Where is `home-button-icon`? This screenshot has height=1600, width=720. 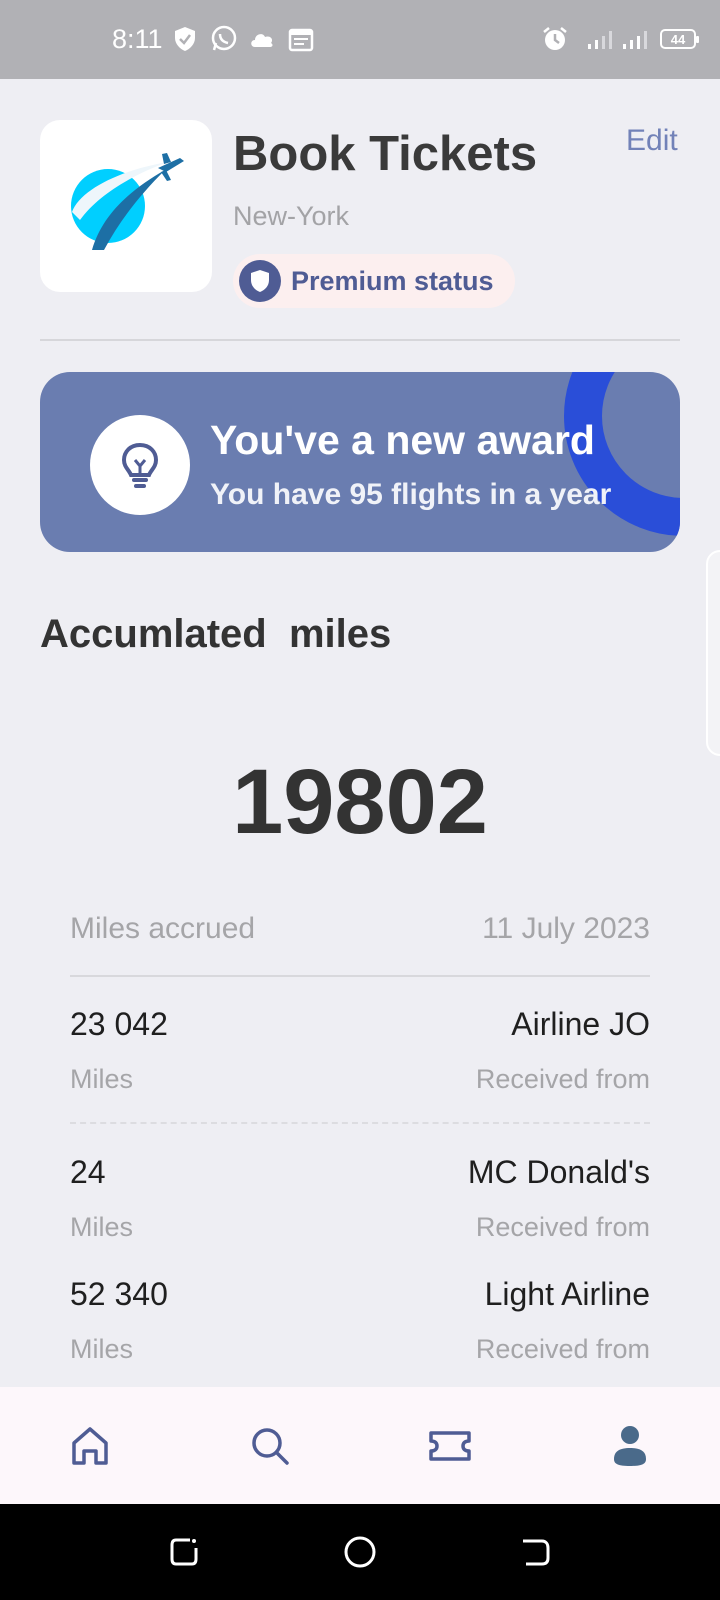
home-button-icon is located at coordinates (360, 1552).